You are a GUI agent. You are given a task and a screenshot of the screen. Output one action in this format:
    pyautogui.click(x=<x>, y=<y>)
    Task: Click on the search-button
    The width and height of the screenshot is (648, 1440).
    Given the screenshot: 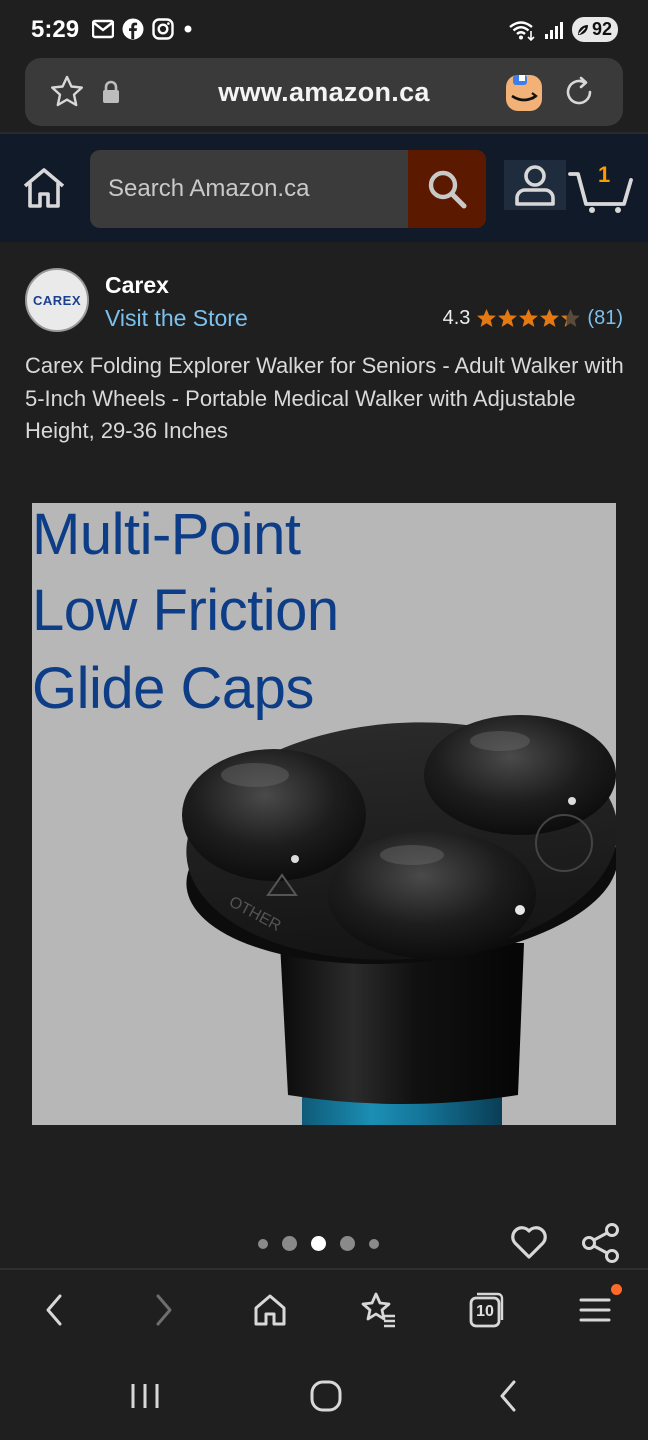 What is the action you would take?
    pyautogui.click(x=447, y=189)
    